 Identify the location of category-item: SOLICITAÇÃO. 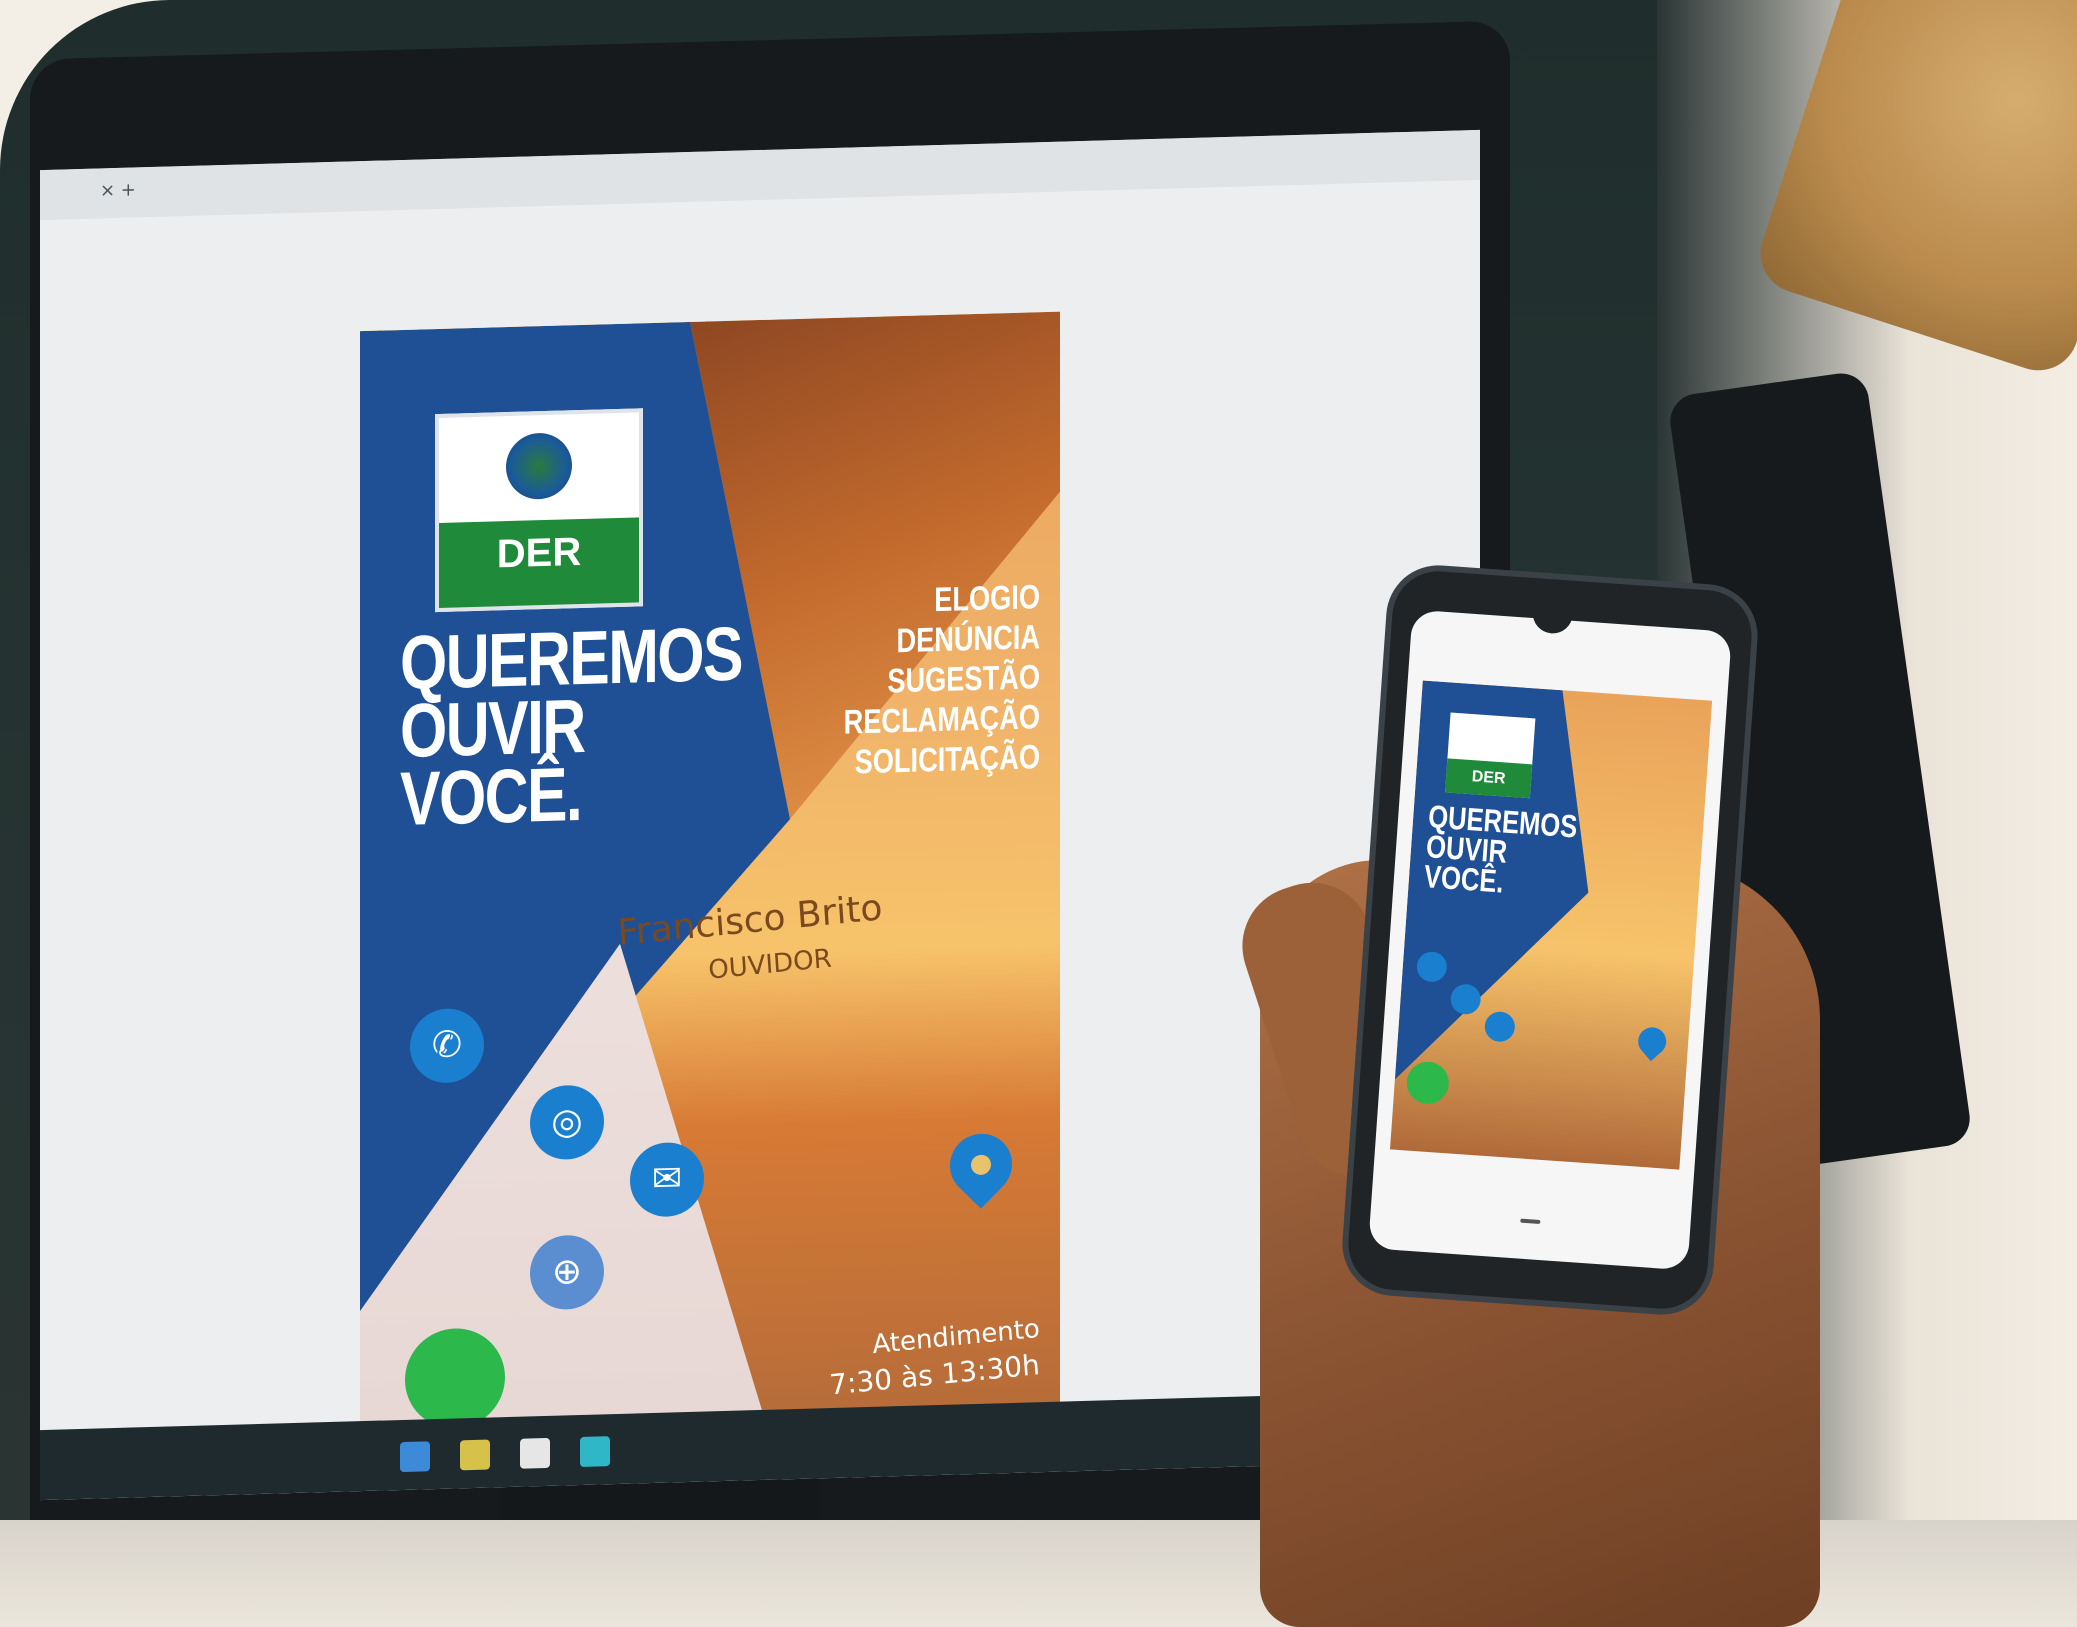
(947, 760).